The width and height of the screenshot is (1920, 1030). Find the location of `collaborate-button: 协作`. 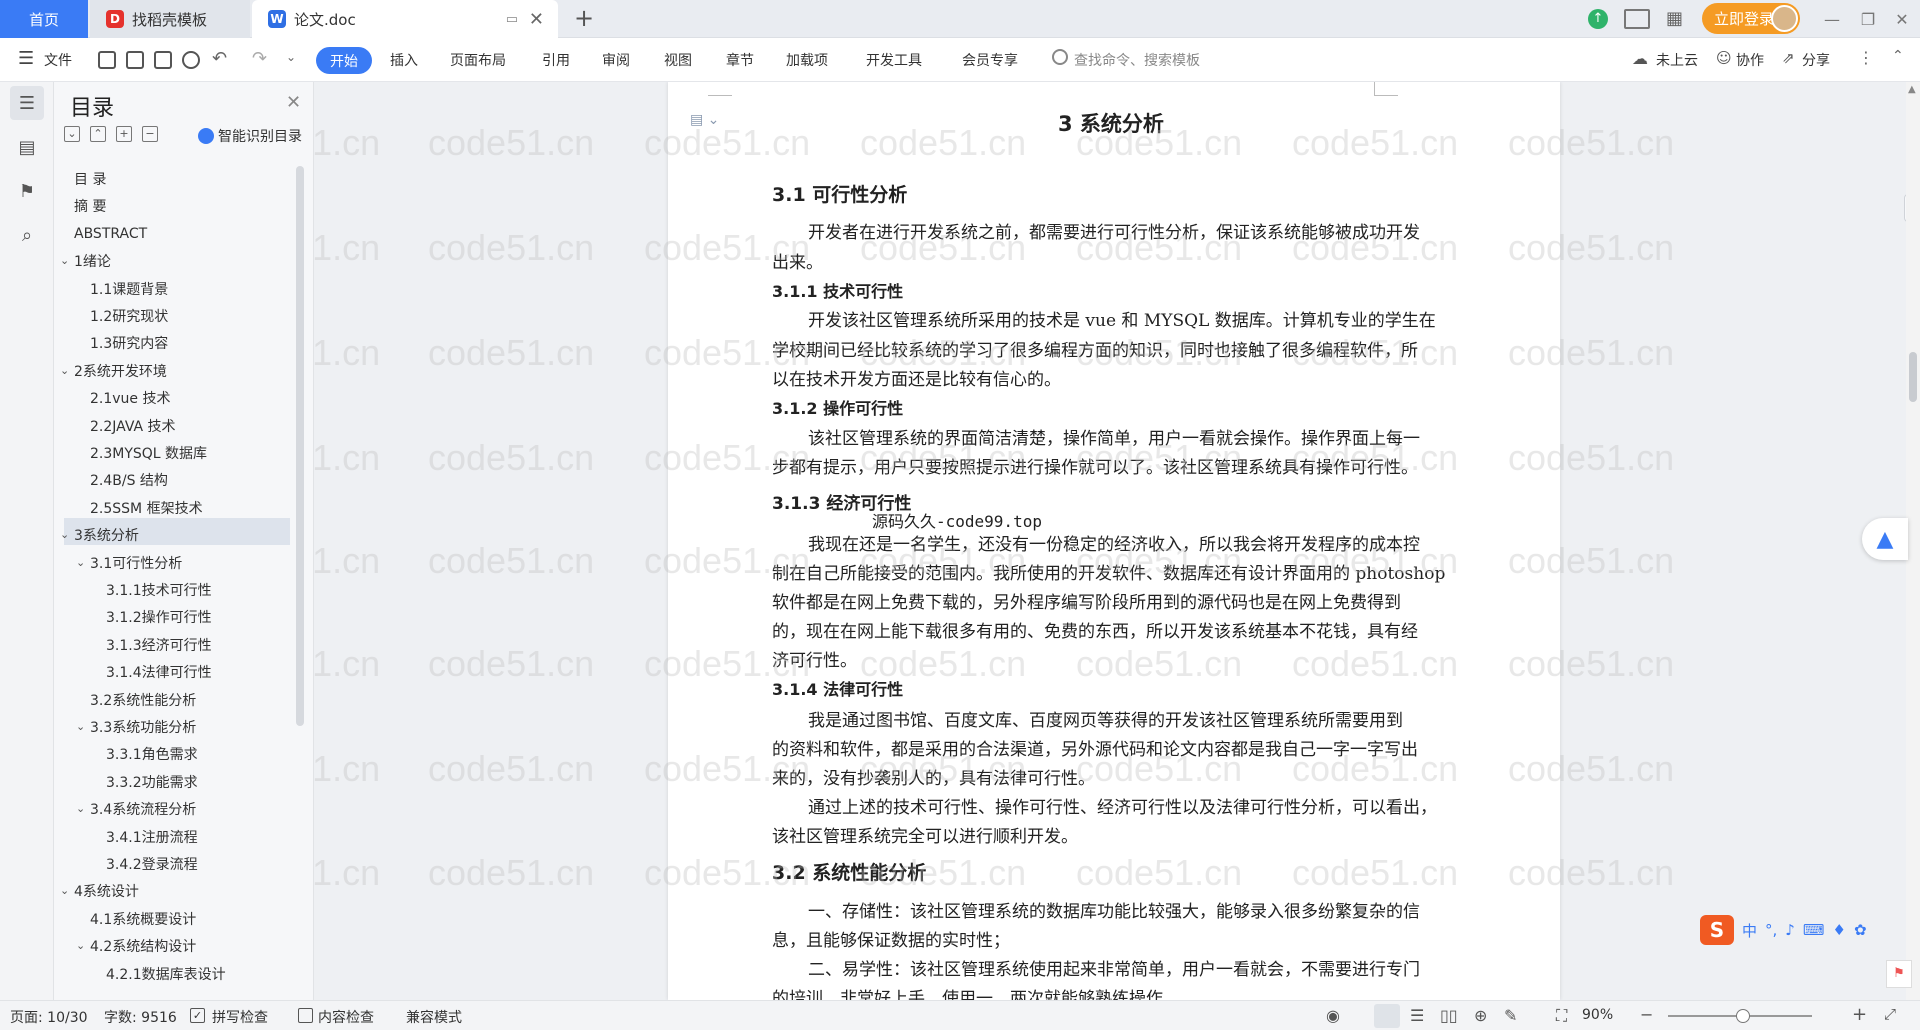

collaborate-button: 协作 is located at coordinates (1750, 60).